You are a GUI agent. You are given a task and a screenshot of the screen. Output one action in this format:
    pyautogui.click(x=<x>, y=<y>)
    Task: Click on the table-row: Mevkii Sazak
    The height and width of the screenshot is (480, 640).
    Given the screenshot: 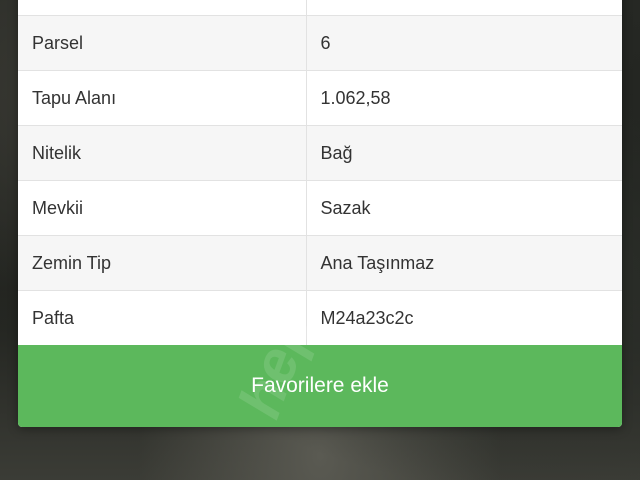 What is the action you would take?
    pyautogui.click(x=320, y=208)
    